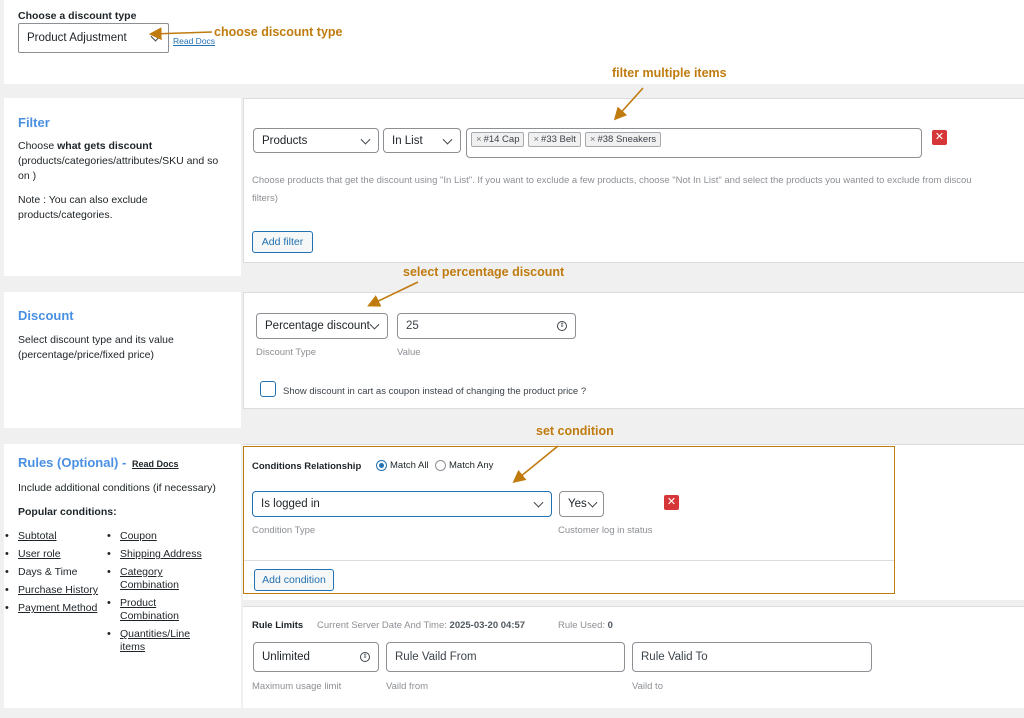  Describe the element at coordinates (316, 657) in the screenshot. I see `usage-limit-select: Unlimited ⇕` at that location.